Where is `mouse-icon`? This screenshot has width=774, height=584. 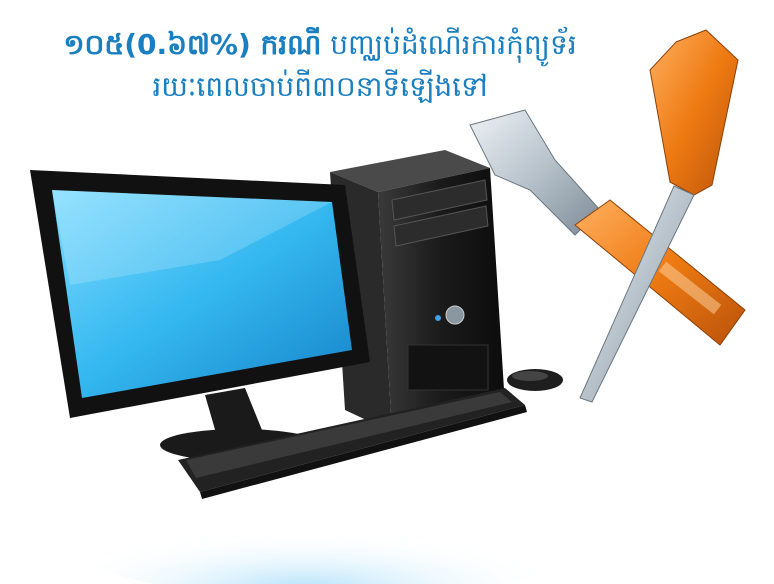
mouse-icon is located at coordinates (535, 380).